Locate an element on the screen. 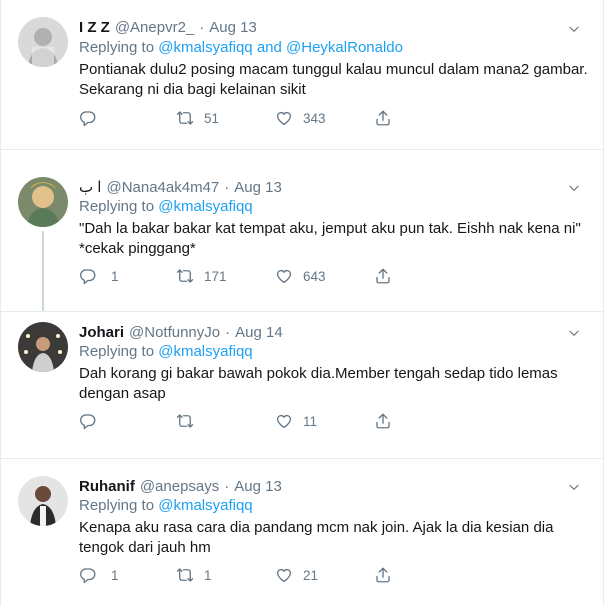  tweet-actions: 11 is located at coordinates (239, 421).